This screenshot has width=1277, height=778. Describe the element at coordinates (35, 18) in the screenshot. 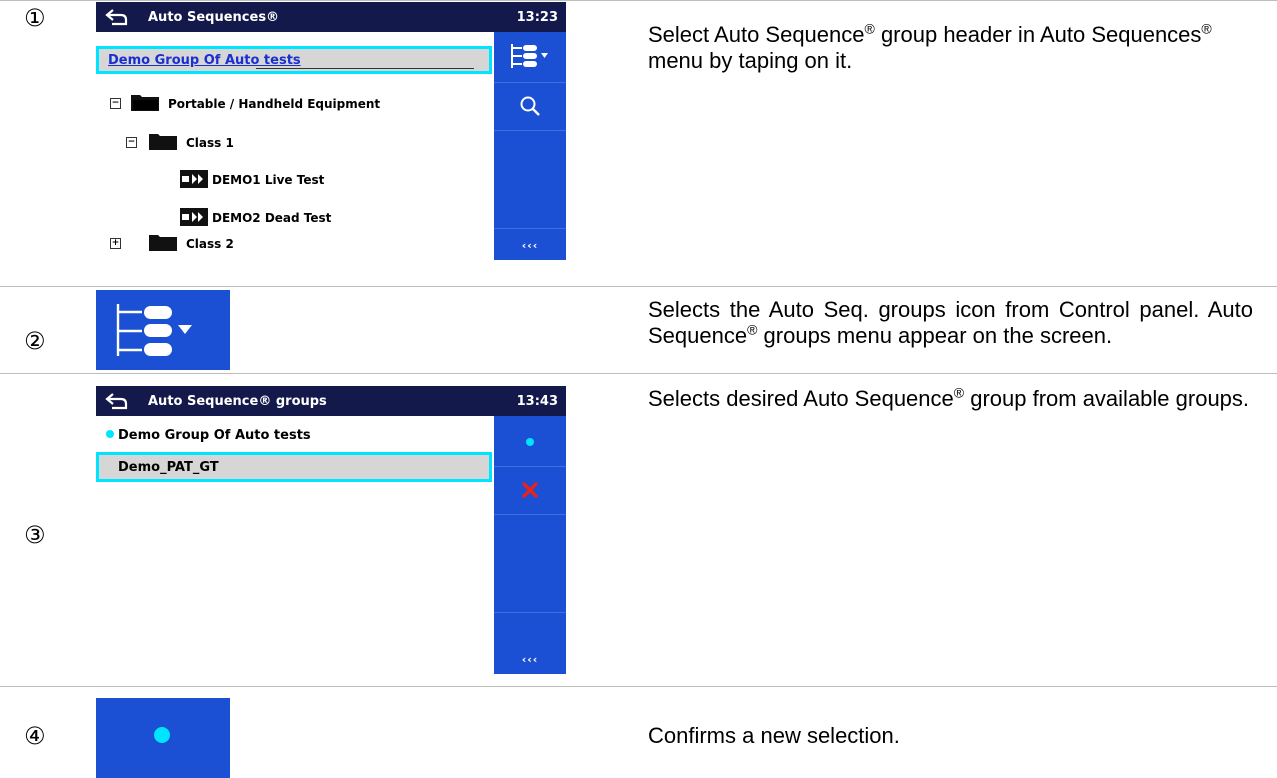

I see `step-number-1: ①` at that location.